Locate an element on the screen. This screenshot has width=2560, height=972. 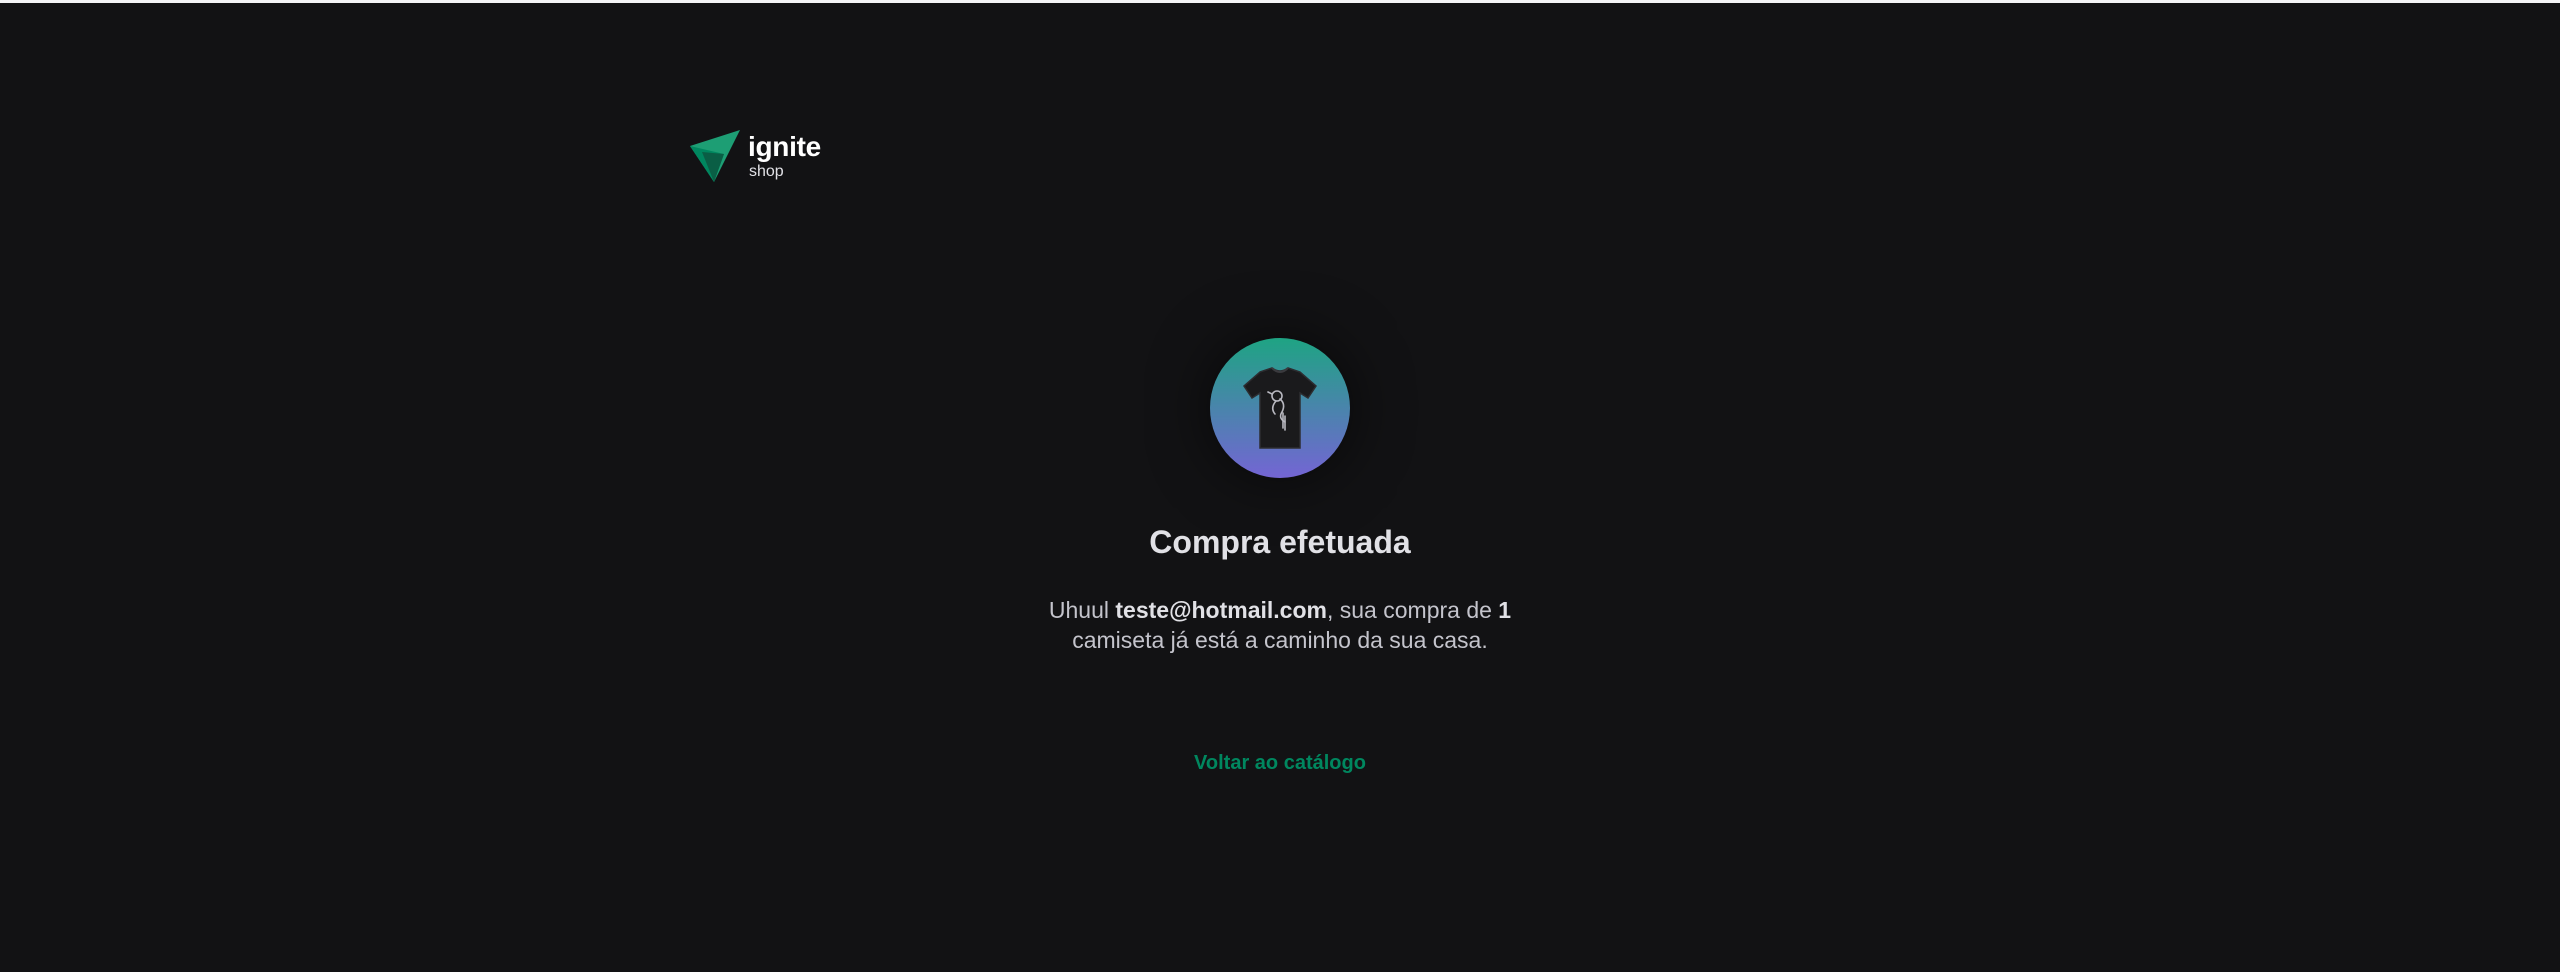
page-title: Compra efetuada is located at coordinates (1280, 542).